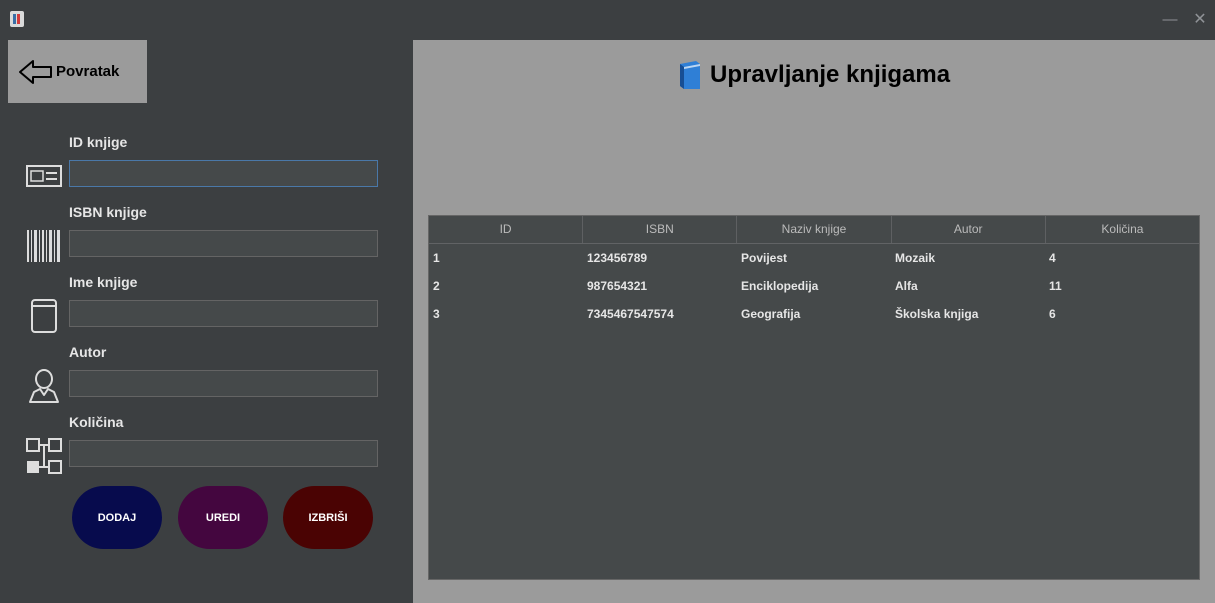  What do you see at coordinates (1200, 20) in the screenshot?
I see `close-button: ✕` at bounding box center [1200, 20].